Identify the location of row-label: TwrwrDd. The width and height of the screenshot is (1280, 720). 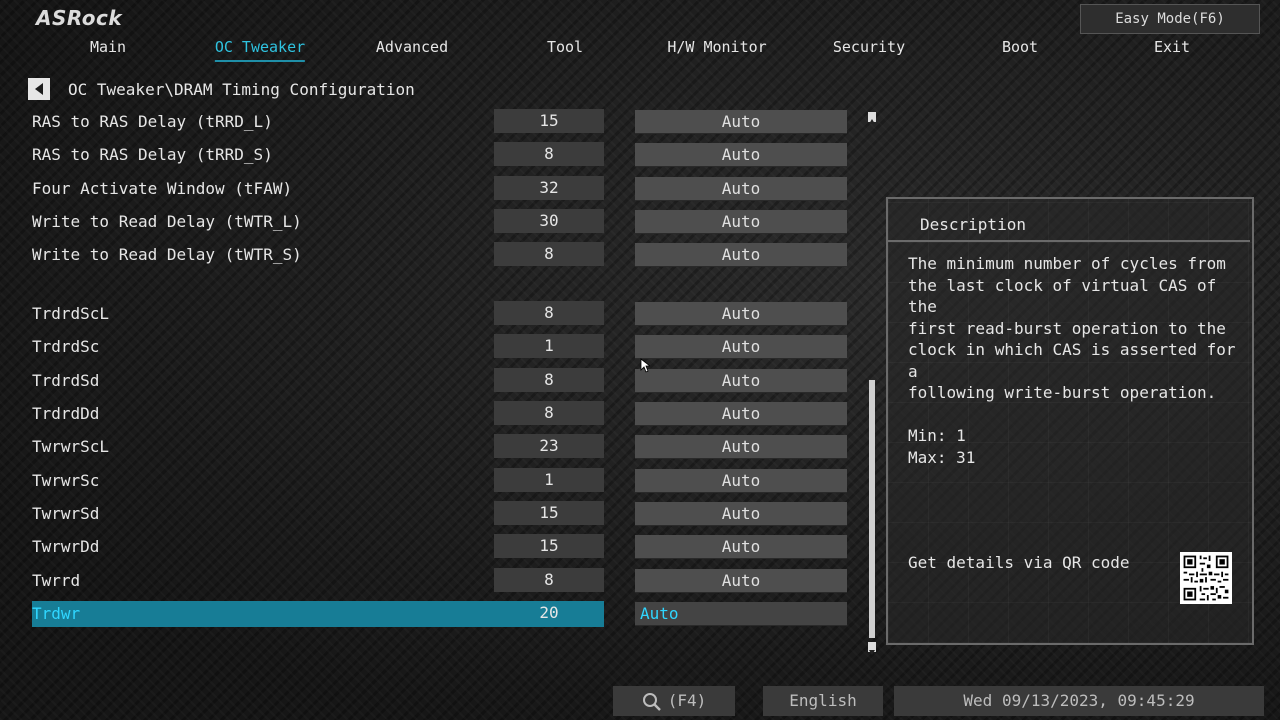
(66, 546).